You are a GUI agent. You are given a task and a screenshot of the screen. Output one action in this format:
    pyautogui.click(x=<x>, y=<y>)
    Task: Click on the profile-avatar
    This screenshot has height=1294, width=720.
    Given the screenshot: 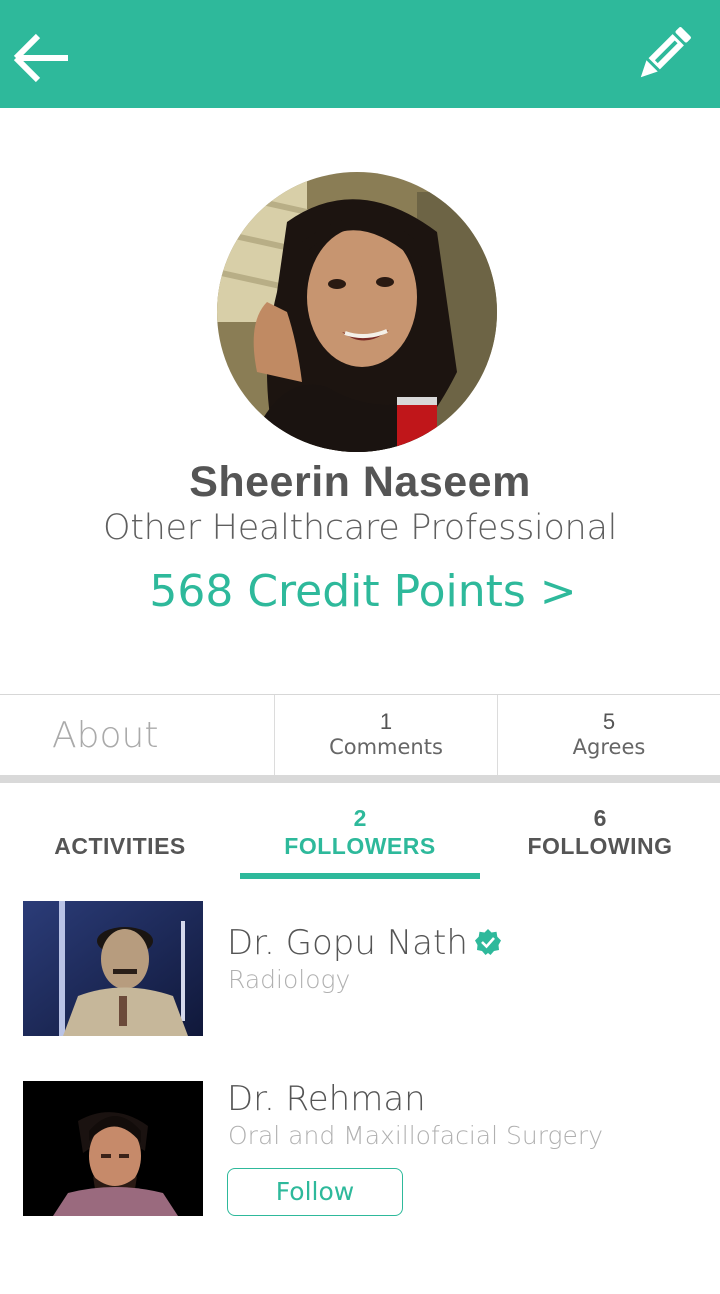 What is the action you would take?
    pyautogui.click(x=357, y=312)
    